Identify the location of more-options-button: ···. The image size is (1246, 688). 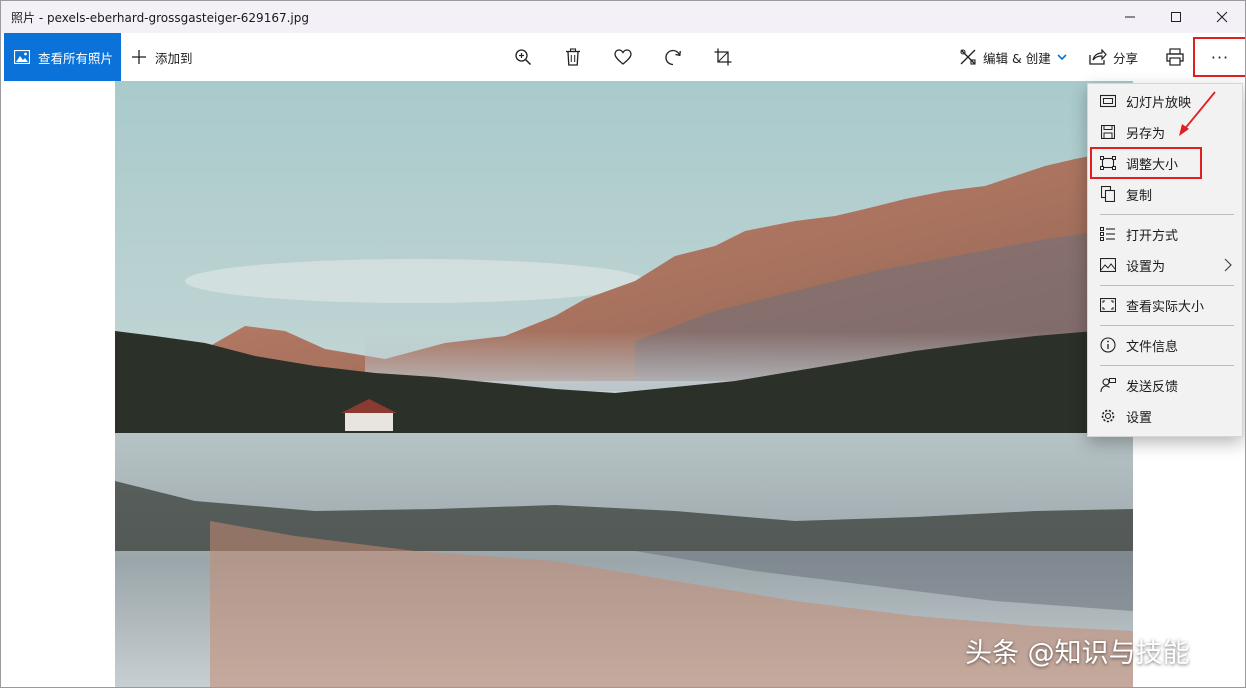
(1219, 57).